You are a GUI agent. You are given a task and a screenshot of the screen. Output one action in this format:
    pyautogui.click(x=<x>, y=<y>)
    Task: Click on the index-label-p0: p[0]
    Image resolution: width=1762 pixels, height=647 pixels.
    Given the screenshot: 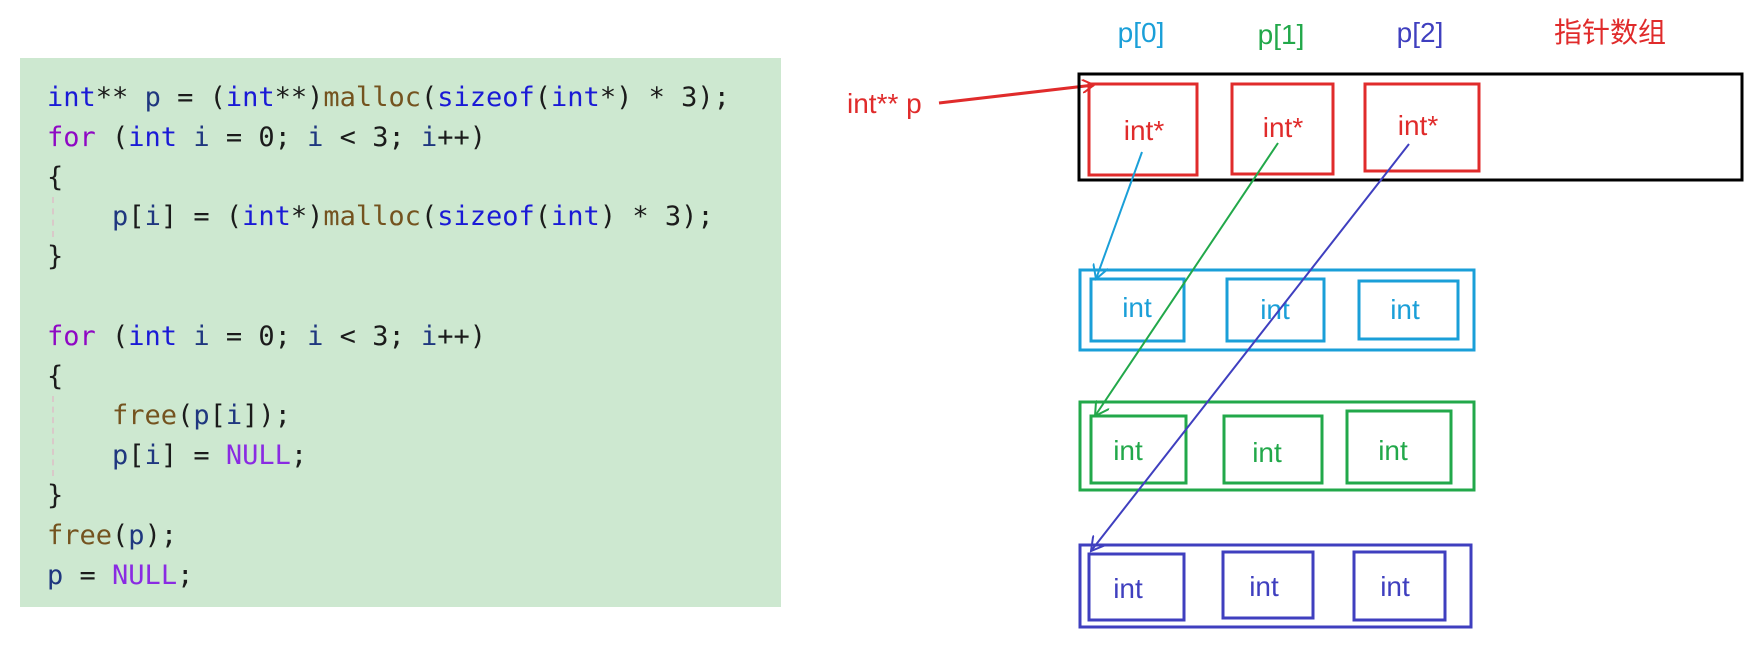 What is the action you would take?
    pyautogui.click(x=1141, y=32)
    